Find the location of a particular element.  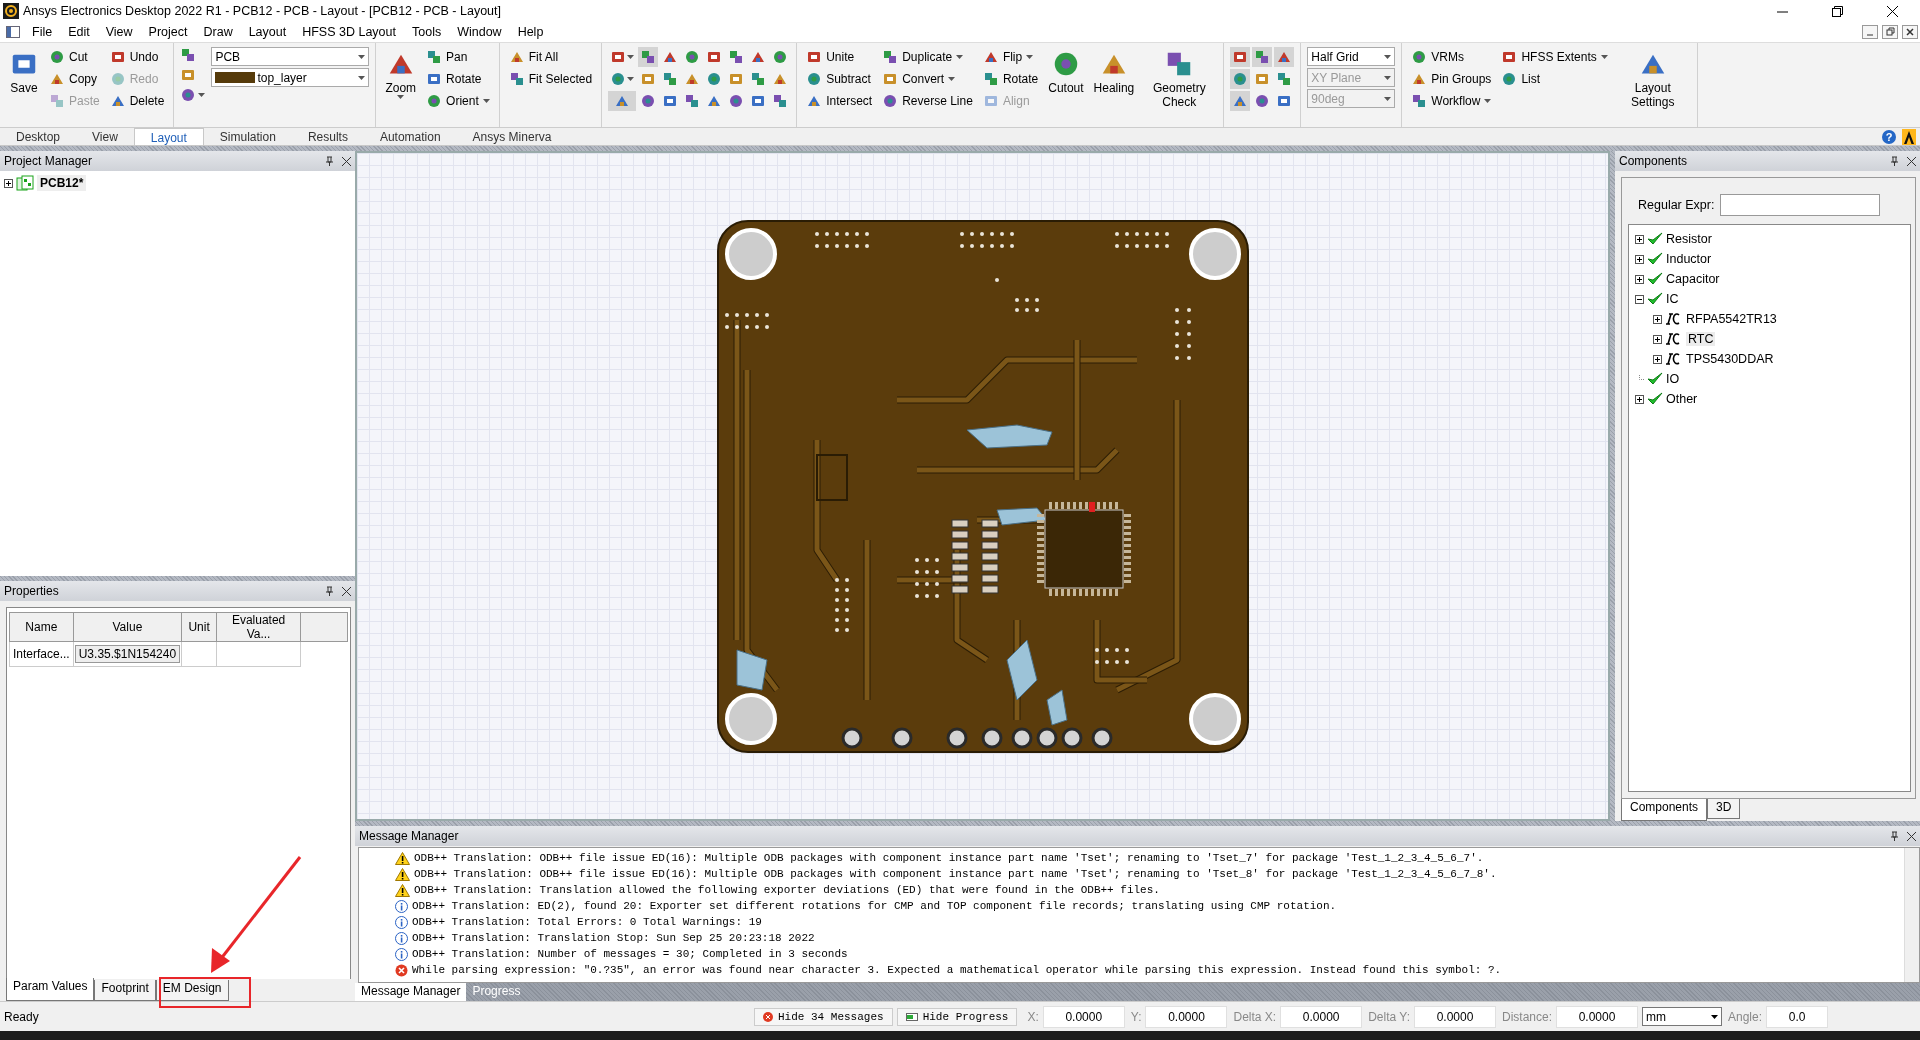

menu-item: View is located at coordinates (119, 32).